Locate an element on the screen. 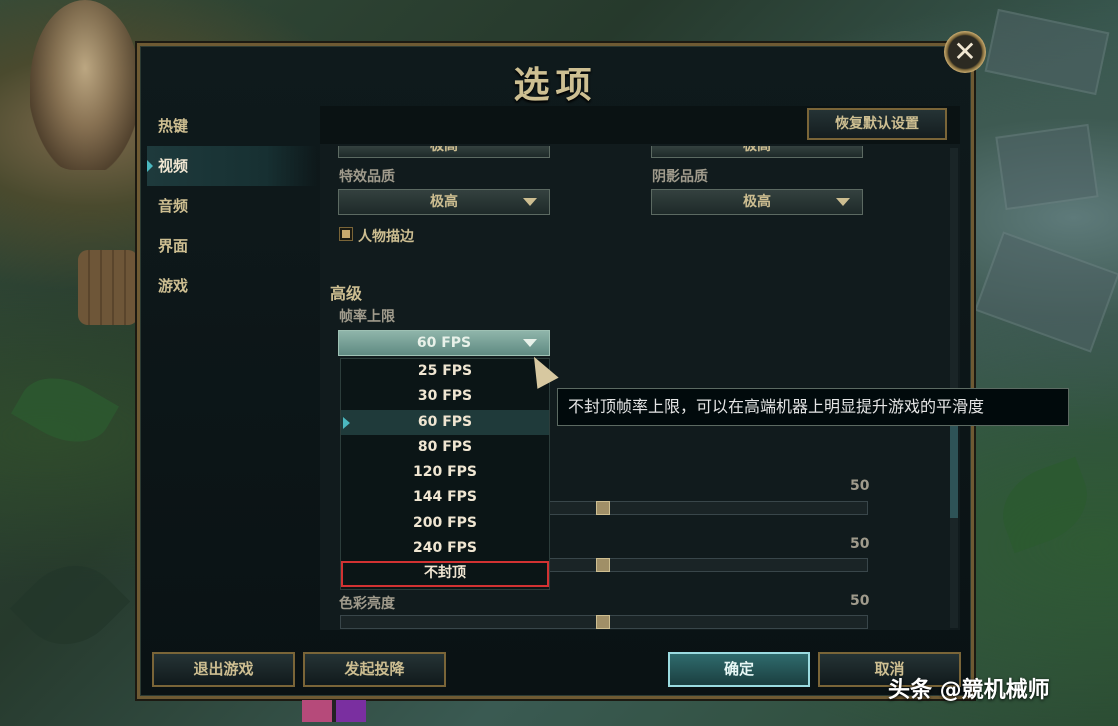 Image resolution: width=1118 pixels, height=726 pixels. option-label: 60 FPS is located at coordinates (445, 421).